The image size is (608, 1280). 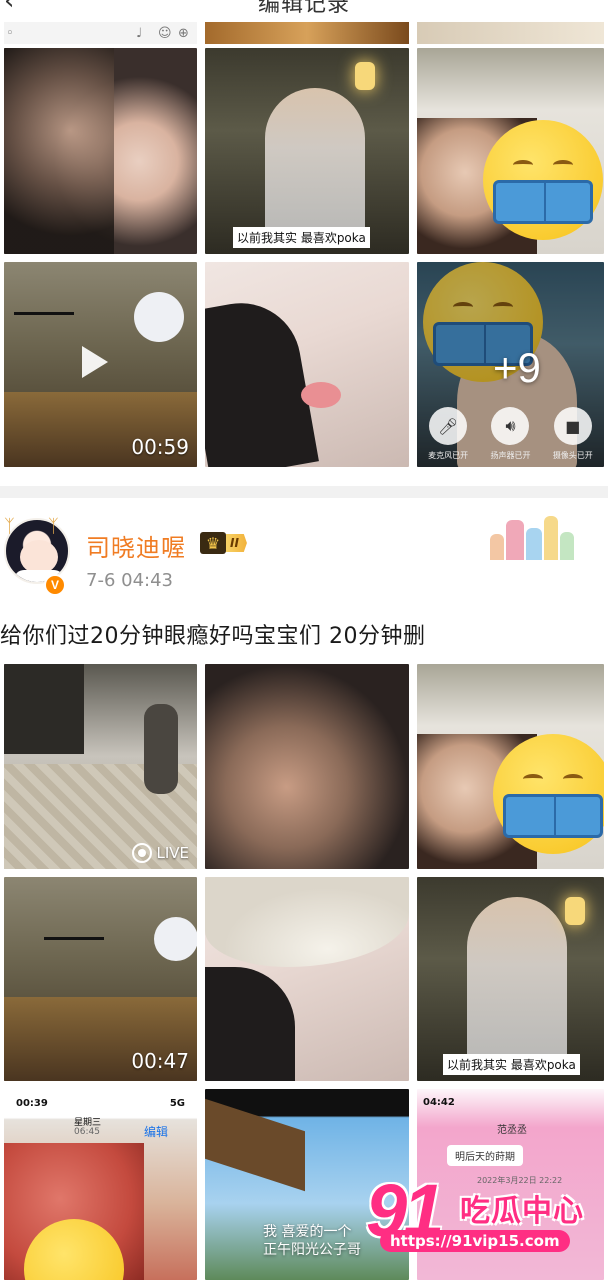 What do you see at coordinates (213, 636) in the screenshot?
I see `post-text: 给你们过20分钟眼瘾好吗宝宝们 20分钟删` at bounding box center [213, 636].